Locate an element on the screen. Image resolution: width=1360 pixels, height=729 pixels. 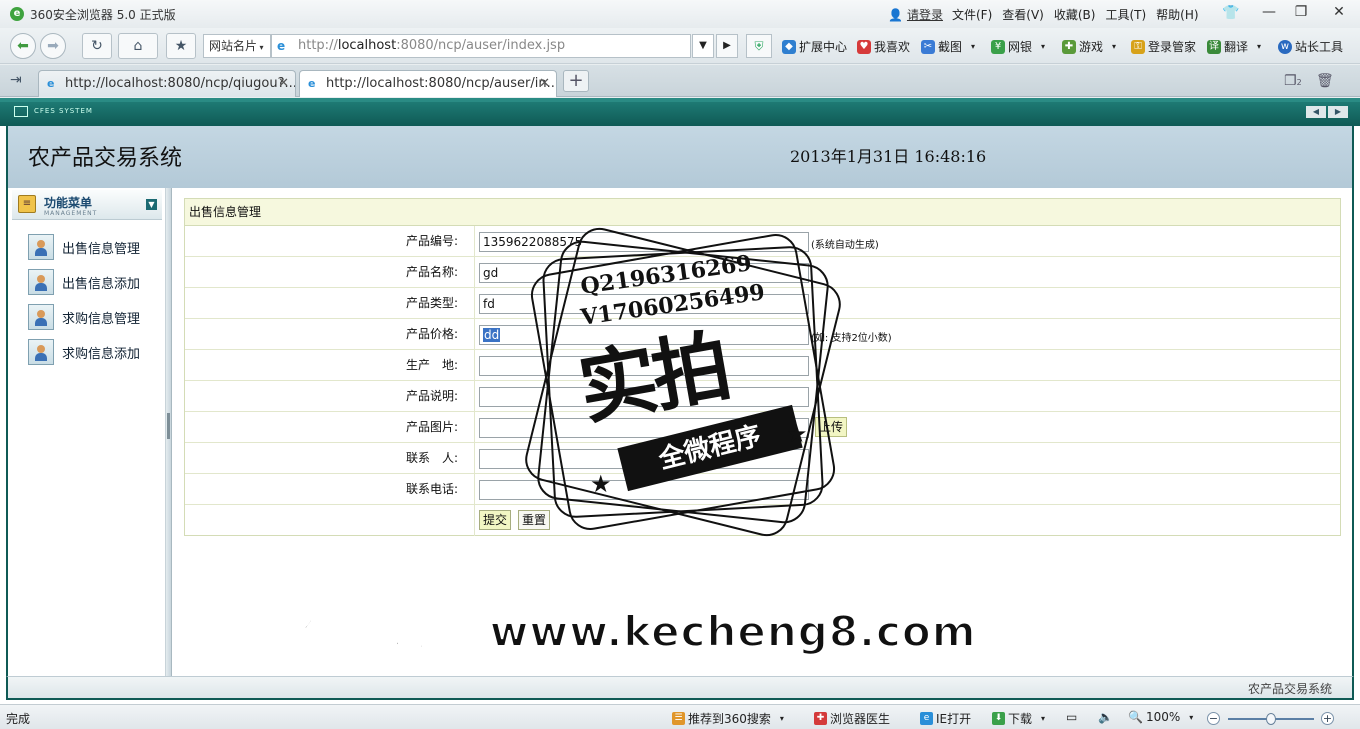
toolbar-login-manager: ⚿ 登录管家 is located at coordinates (1163, 46).